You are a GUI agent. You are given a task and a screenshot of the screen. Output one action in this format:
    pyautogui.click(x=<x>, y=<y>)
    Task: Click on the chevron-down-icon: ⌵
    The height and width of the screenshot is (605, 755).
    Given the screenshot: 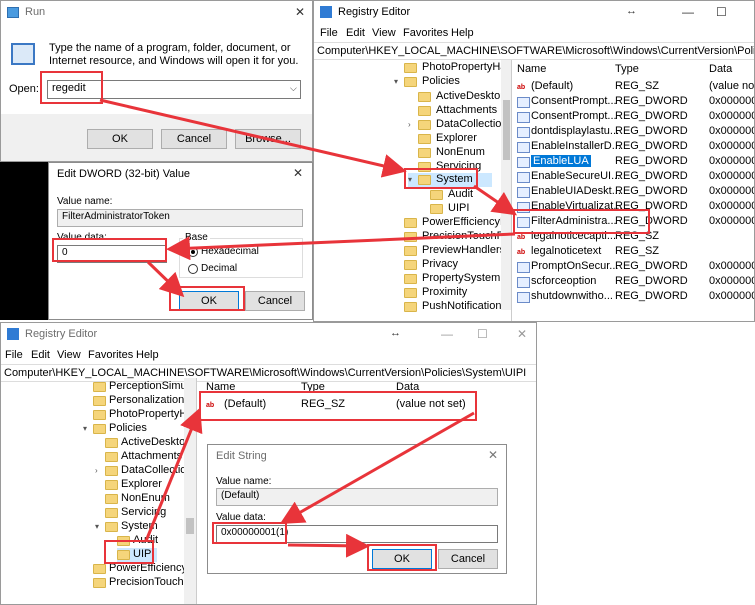 What is the action you would take?
    pyautogui.click(x=293, y=88)
    